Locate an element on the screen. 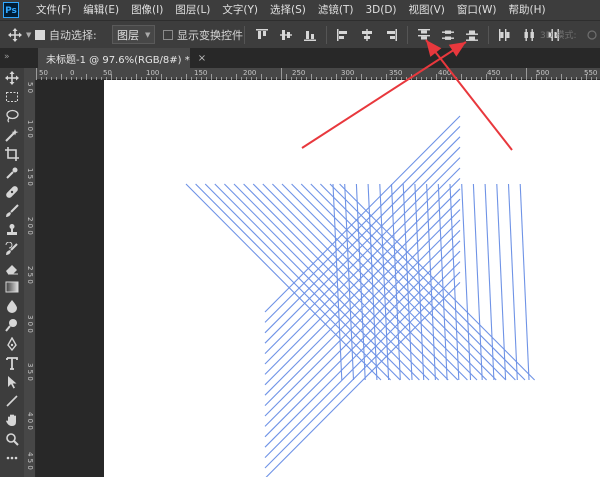 Image resolution: width=600 pixels, height=477 pixels. history-brush-tool is located at coordinates (12, 249).